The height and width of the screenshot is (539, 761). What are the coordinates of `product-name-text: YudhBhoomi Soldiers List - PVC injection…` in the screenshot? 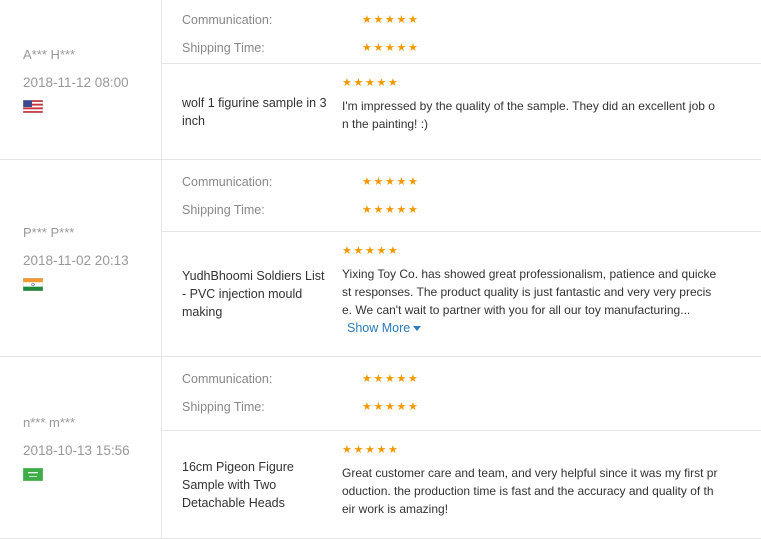 It's located at (253, 294).